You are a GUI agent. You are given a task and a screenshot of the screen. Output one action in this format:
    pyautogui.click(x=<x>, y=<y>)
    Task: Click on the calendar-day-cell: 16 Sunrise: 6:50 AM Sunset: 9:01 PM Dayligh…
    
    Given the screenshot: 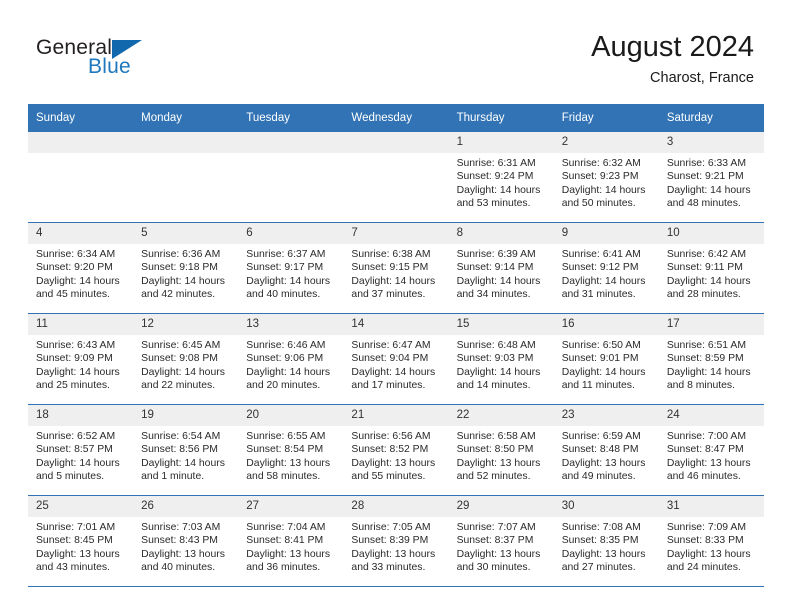 What is the action you would take?
    pyautogui.click(x=606, y=359)
    